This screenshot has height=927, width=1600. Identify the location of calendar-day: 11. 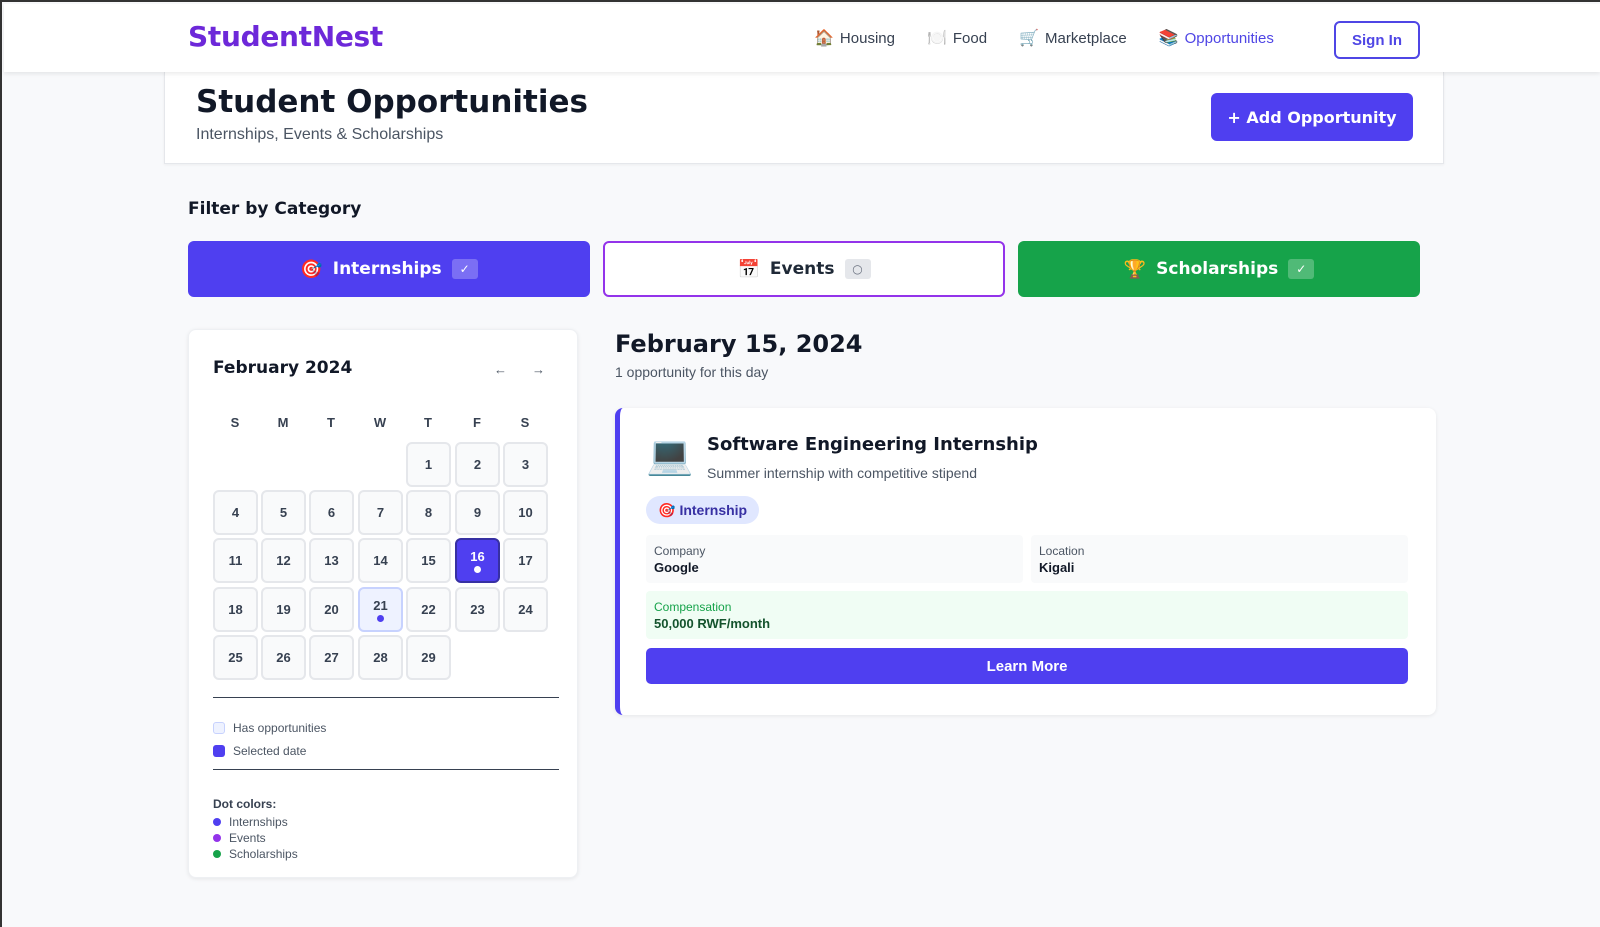
(235, 560).